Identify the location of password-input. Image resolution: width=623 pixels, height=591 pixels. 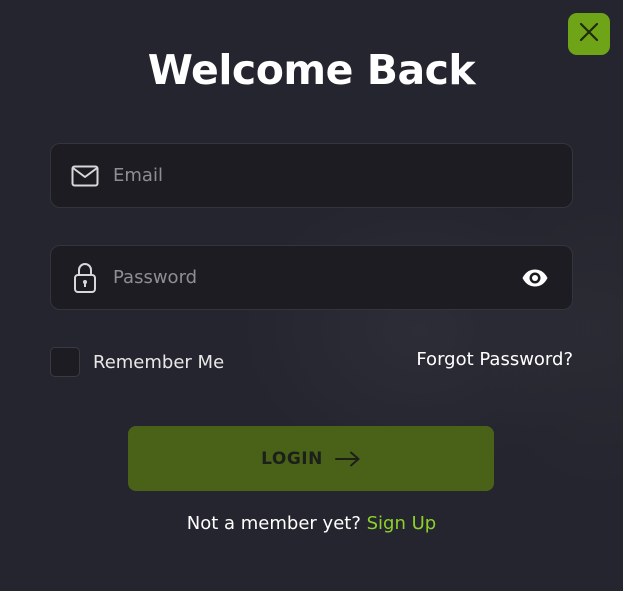
(313, 277).